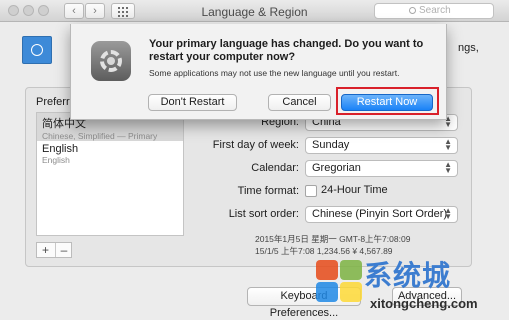  I want to click on watermark-text: 系统城, so click(408, 275).